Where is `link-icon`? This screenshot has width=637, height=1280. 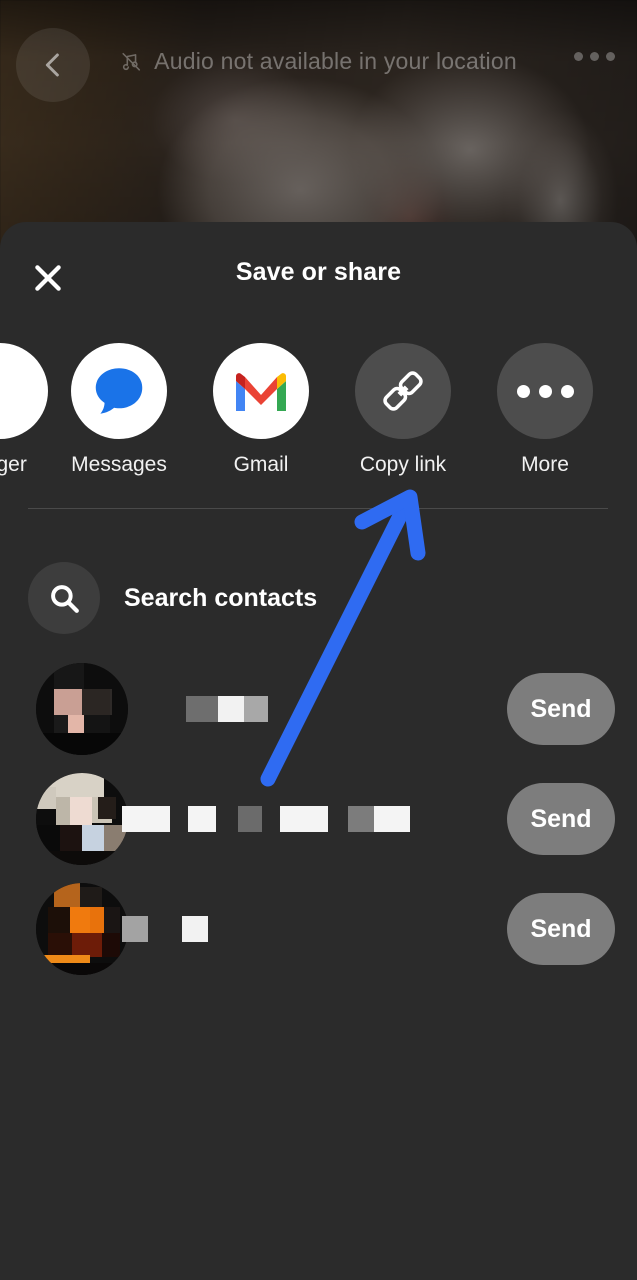 link-icon is located at coordinates (403, 391).